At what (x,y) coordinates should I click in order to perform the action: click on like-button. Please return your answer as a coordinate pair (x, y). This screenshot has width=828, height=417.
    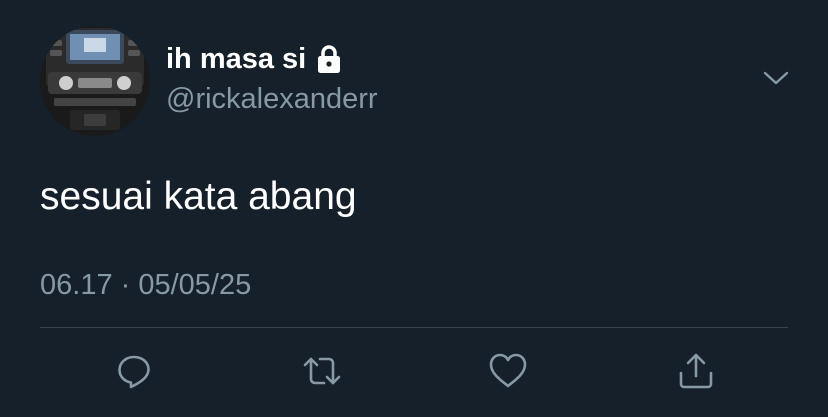
    Looking at the image, I should click on (508, 371).